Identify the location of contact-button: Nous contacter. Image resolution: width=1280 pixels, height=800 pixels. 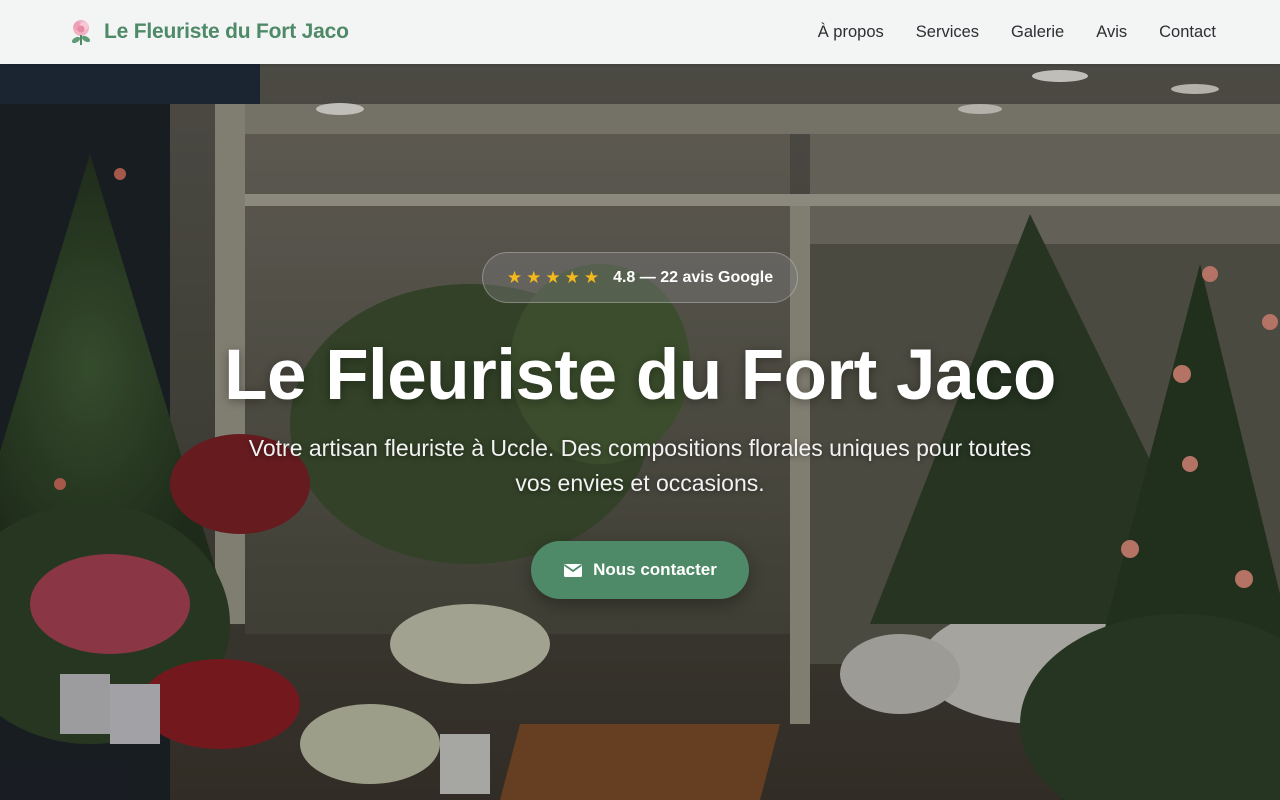
(640, 570).